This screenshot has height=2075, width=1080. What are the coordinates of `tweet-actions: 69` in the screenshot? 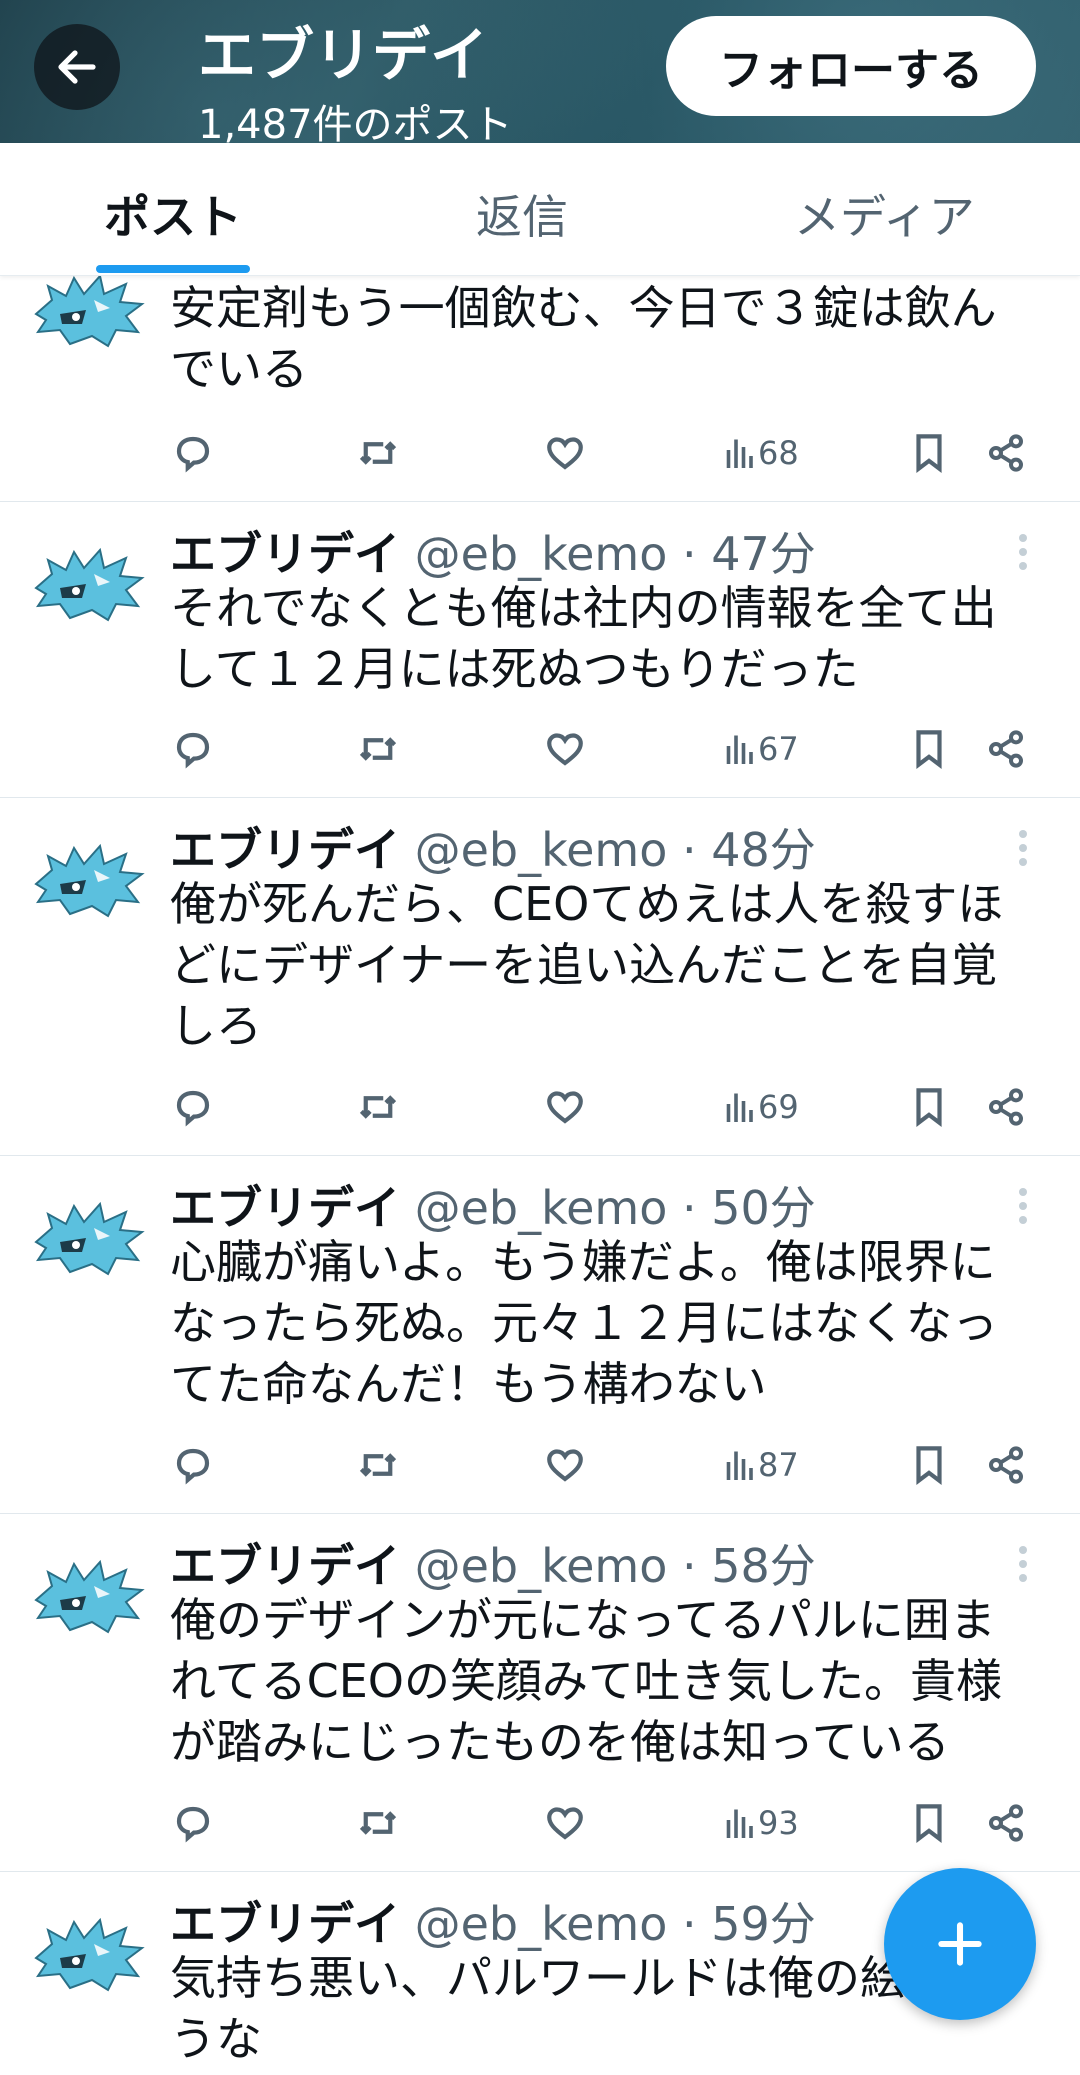 It's located at (540, 1107).